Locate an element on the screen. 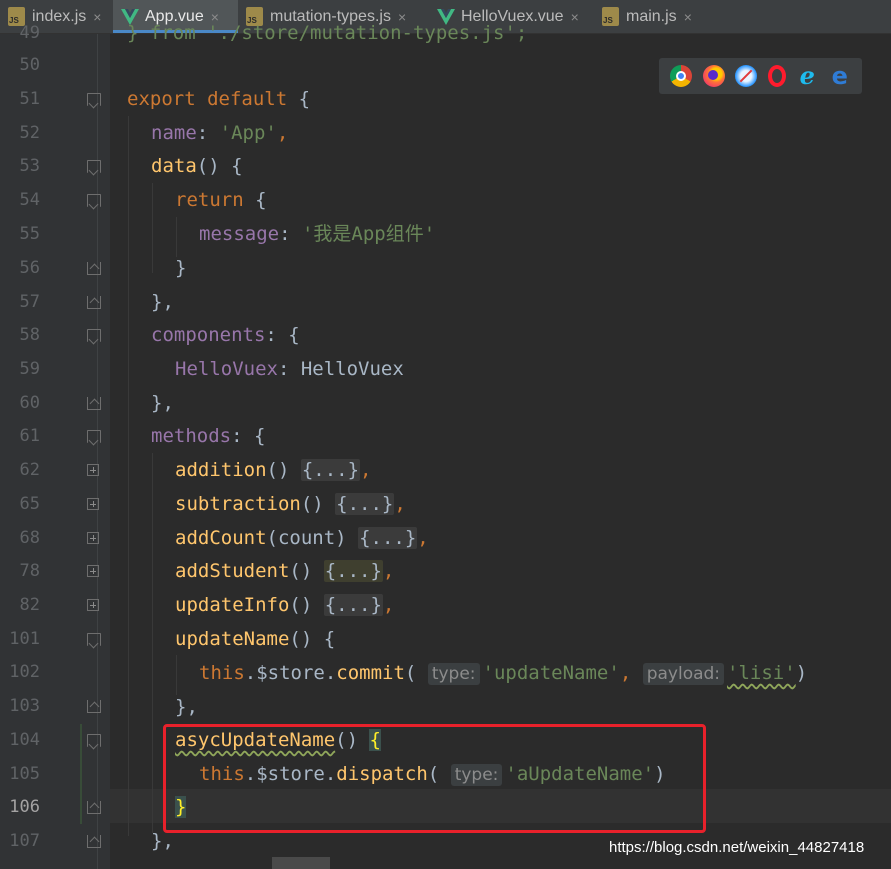 The image size is (891, 869). line-number: 62 is located at coordinates (29, 470).